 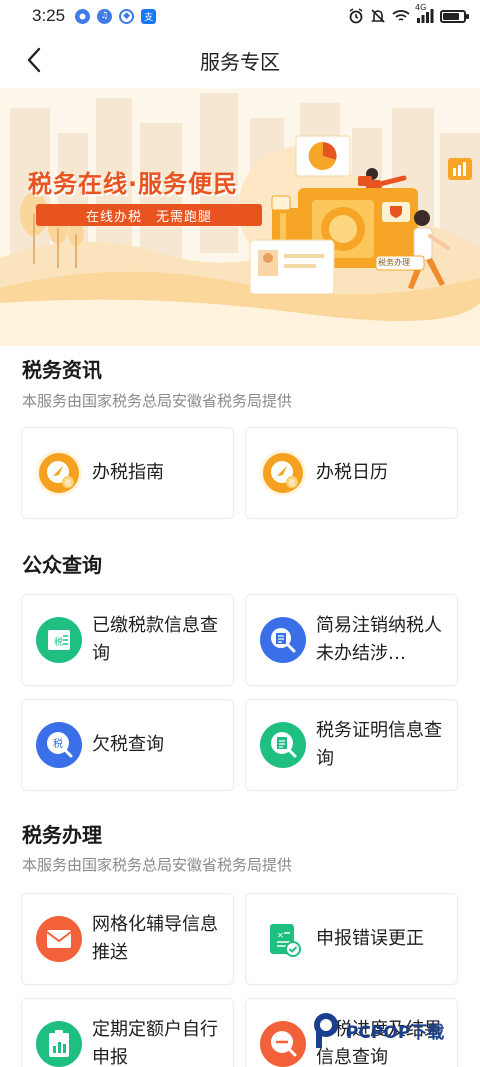 I want to click on tax-arrears-search-icon: 税, so click(x=59, y=745).